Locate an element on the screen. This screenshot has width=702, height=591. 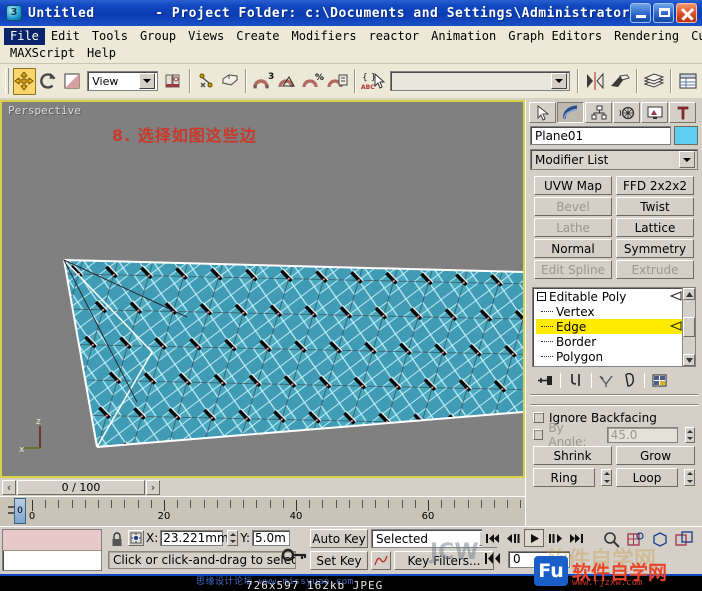
minimize-button is located at coordinates (640, 13).